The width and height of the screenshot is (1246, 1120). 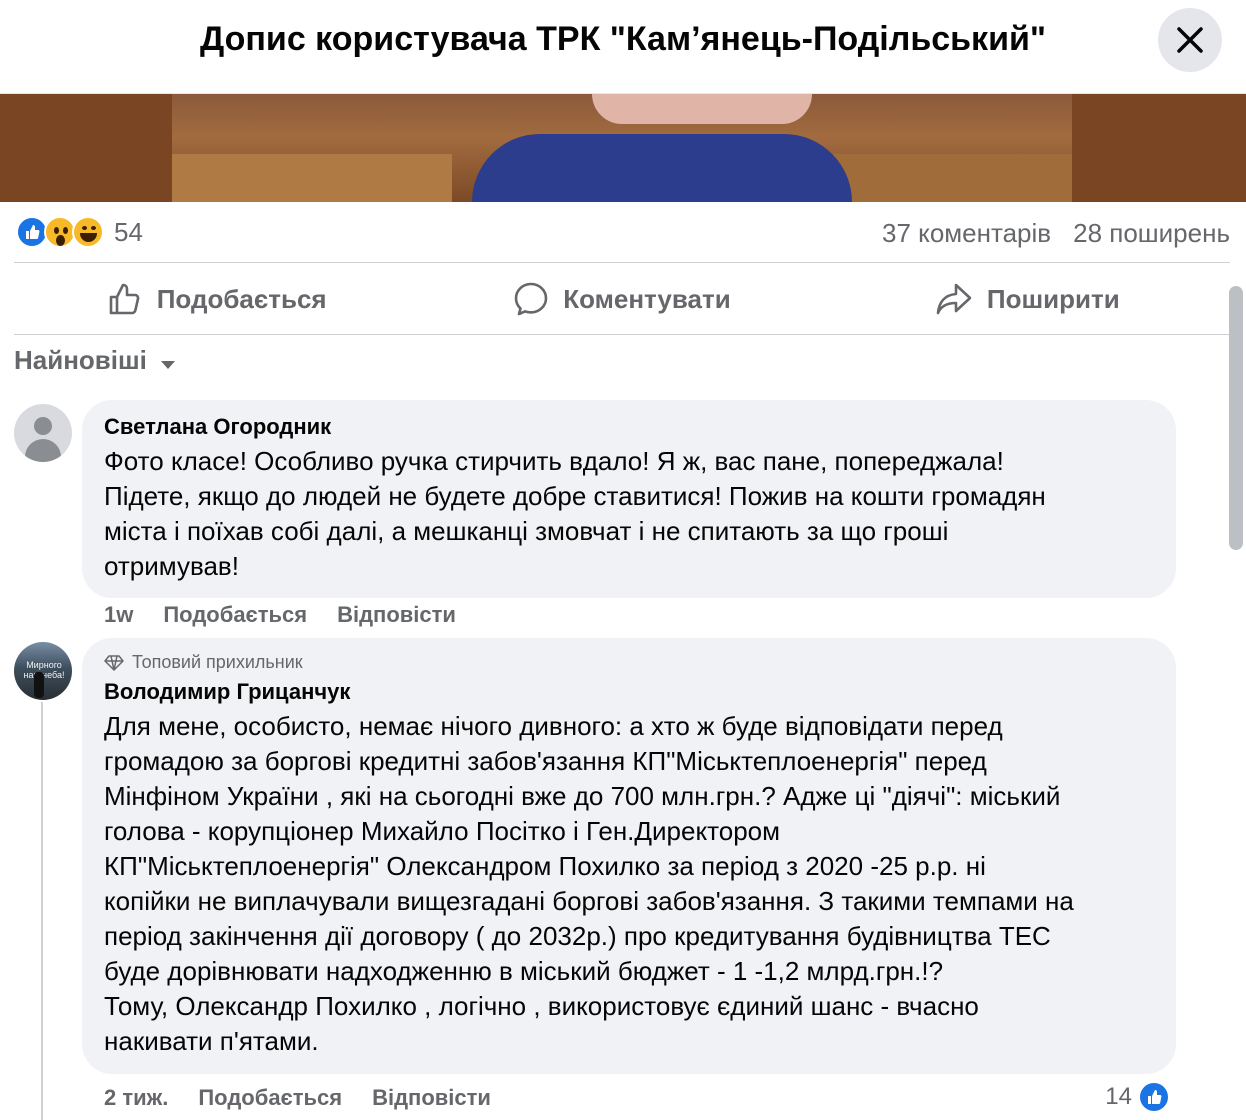 What do you see at coordinates (629, 662) in the screenshot?
I see `top-fan-badge: Топовий прихильник` at bounding box center [629, 662].